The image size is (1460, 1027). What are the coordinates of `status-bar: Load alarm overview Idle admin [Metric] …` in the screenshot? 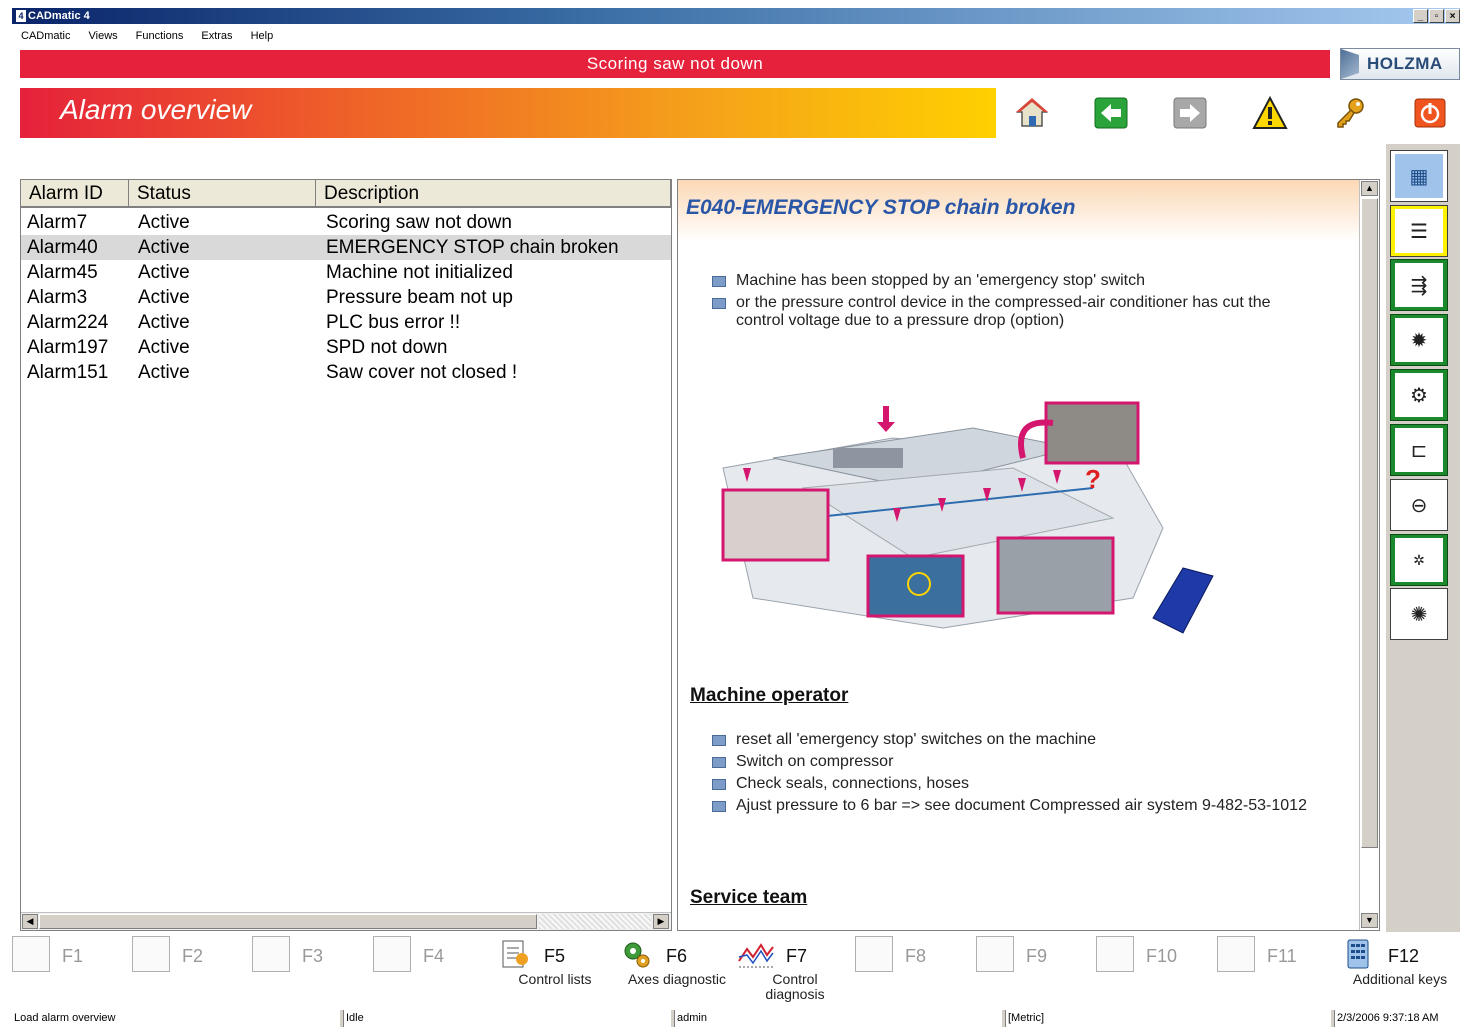 It's located at (736, 1018).